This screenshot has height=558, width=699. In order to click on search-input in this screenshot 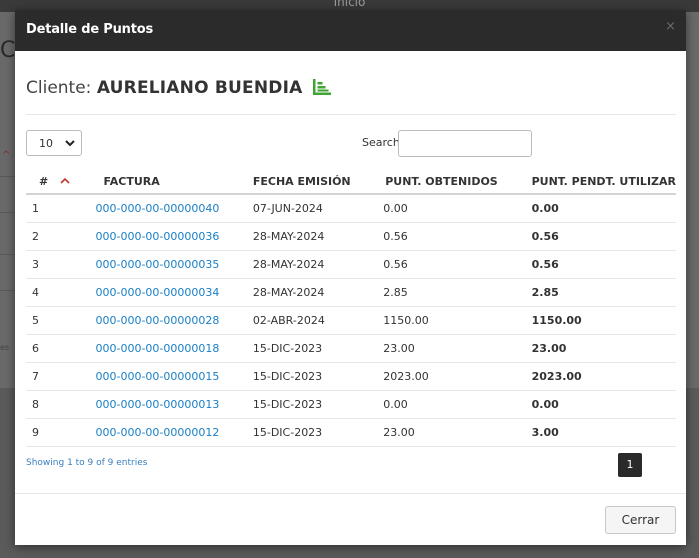, I will do `click(465, 143)`.